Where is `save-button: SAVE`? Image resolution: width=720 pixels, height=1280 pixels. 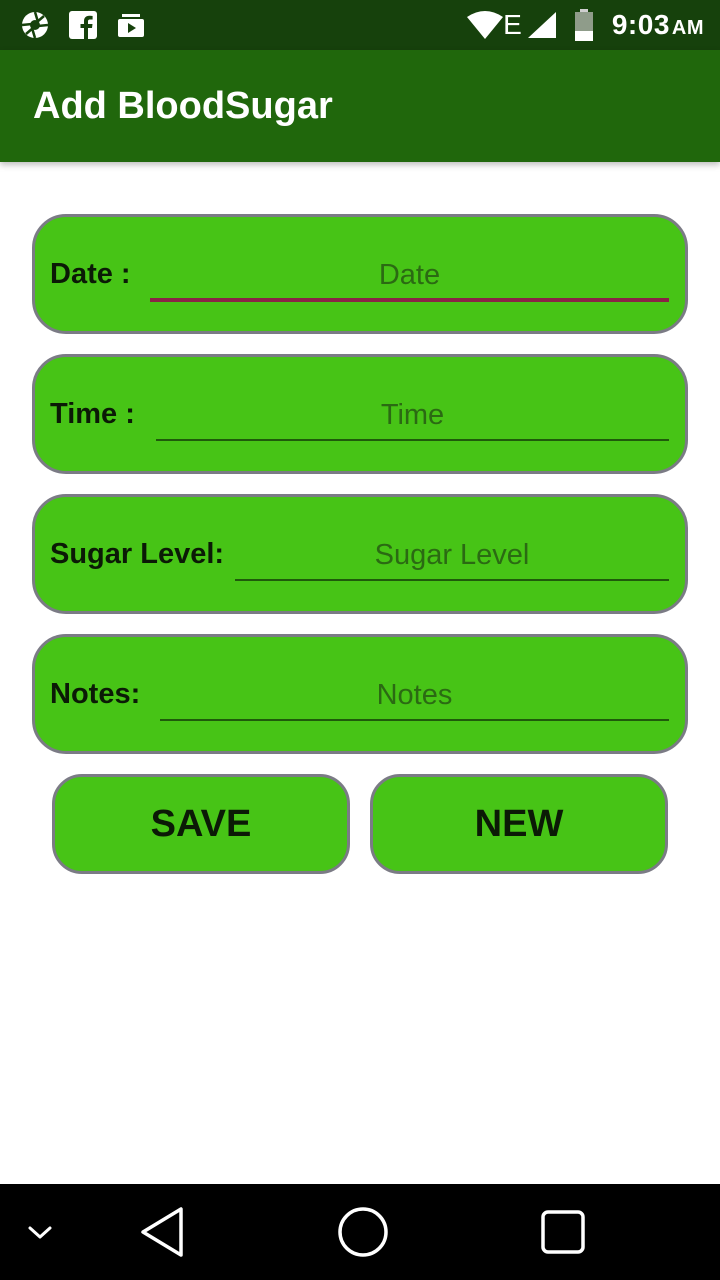
save-button: SAVE is located at coordinates (201, 824).